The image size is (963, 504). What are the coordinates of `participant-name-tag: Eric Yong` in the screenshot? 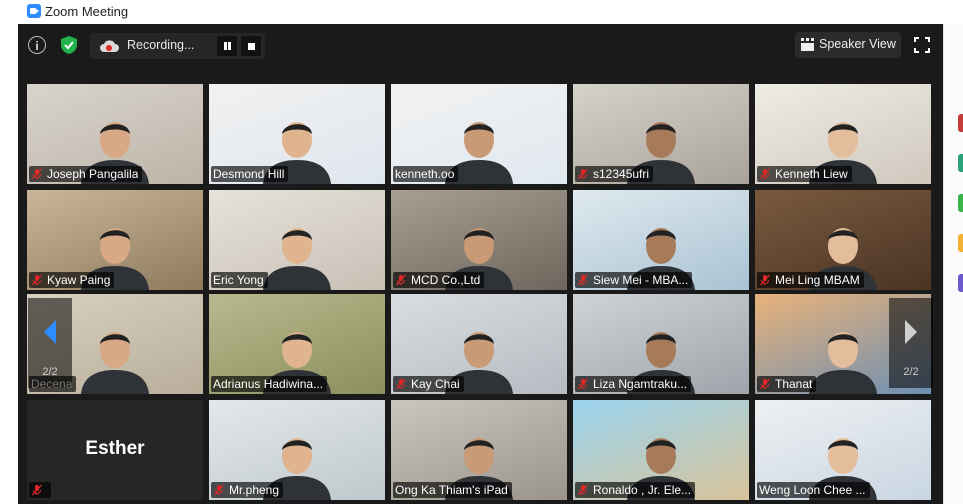 It's located at (239, 280).